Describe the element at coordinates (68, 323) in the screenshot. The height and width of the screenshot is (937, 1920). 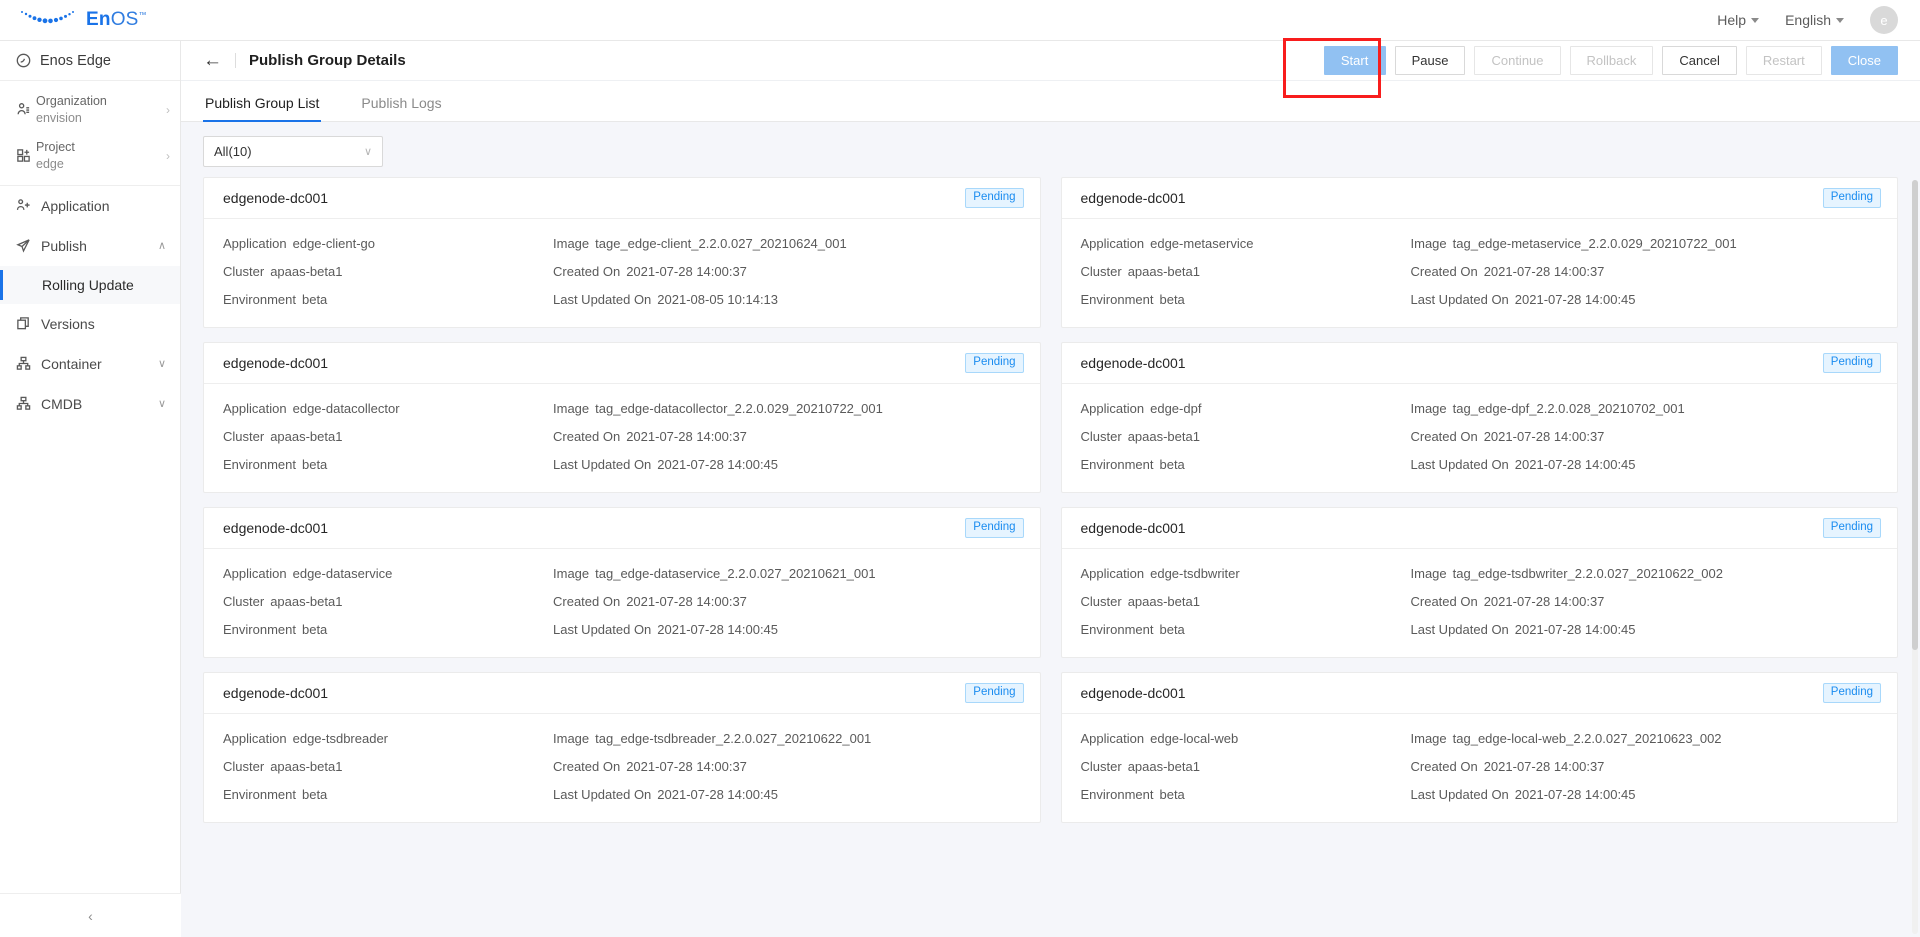
I see `sidebar-item-label: Versions` at that location.